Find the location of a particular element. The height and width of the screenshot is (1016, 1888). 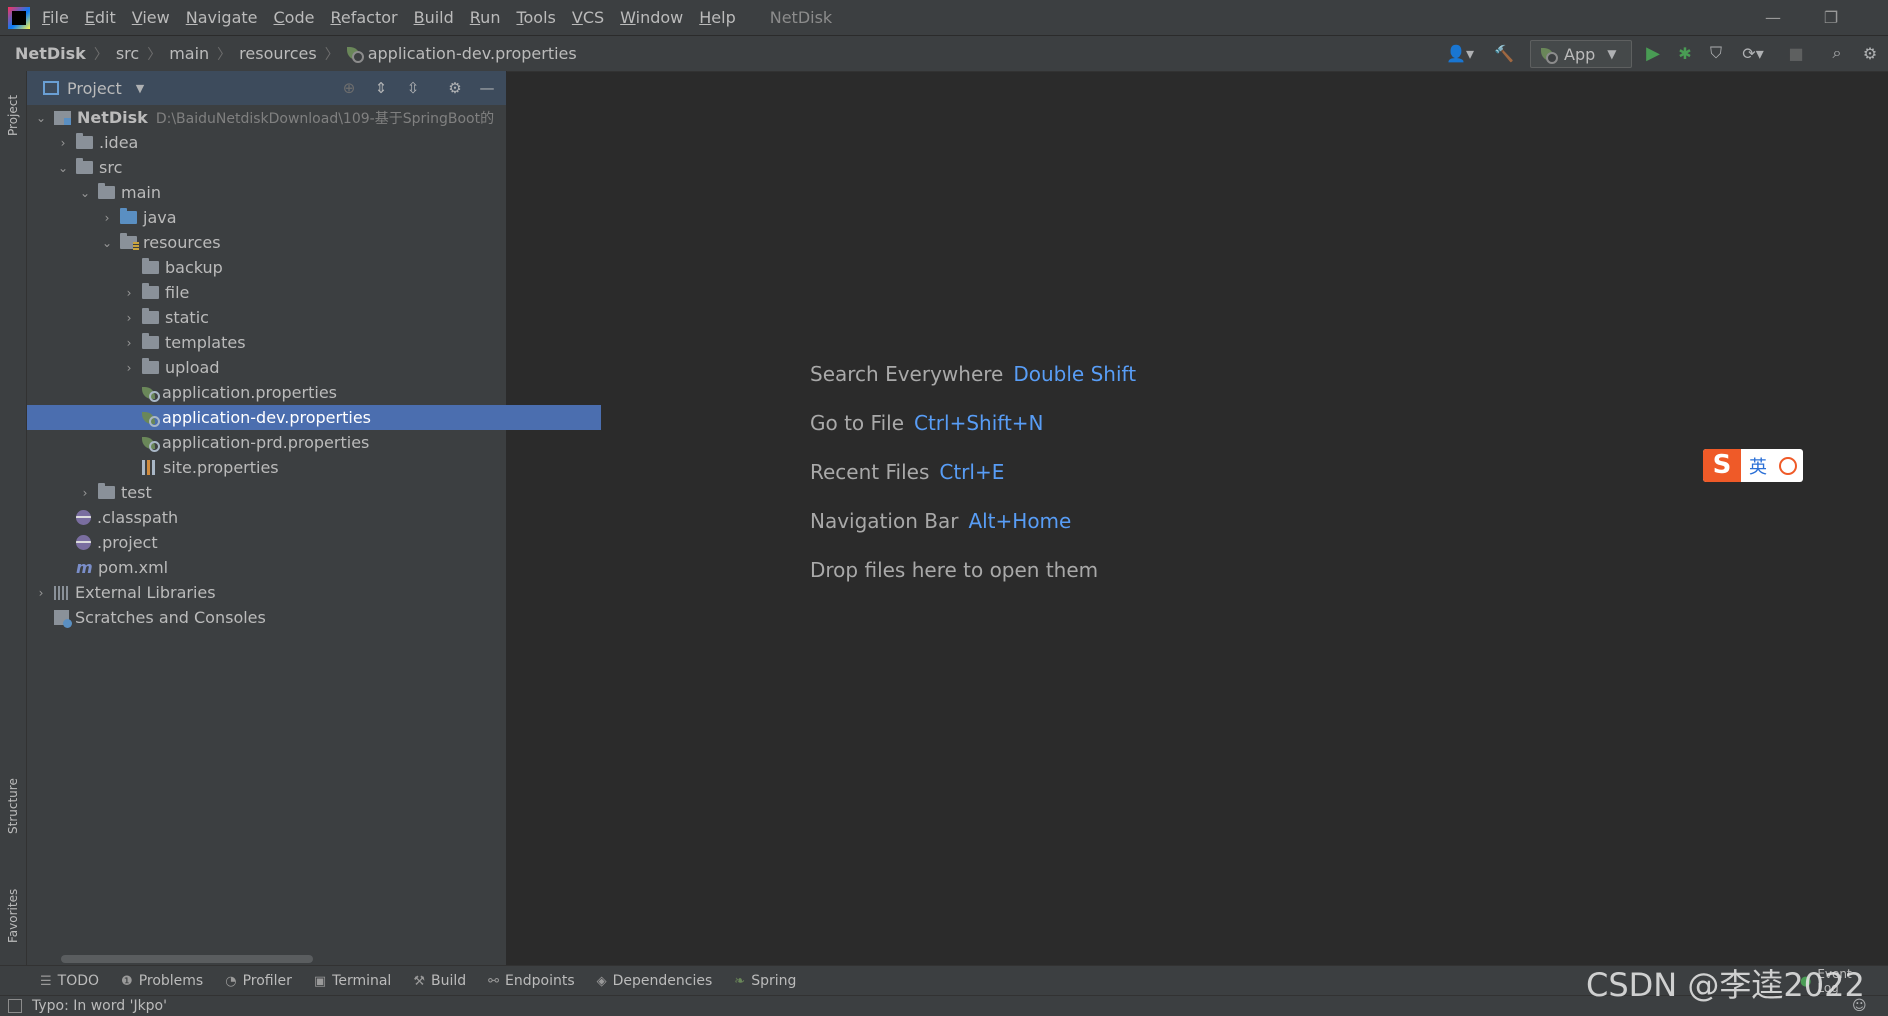

menu-refactor: Refactor is located at coordinates (363, 17).